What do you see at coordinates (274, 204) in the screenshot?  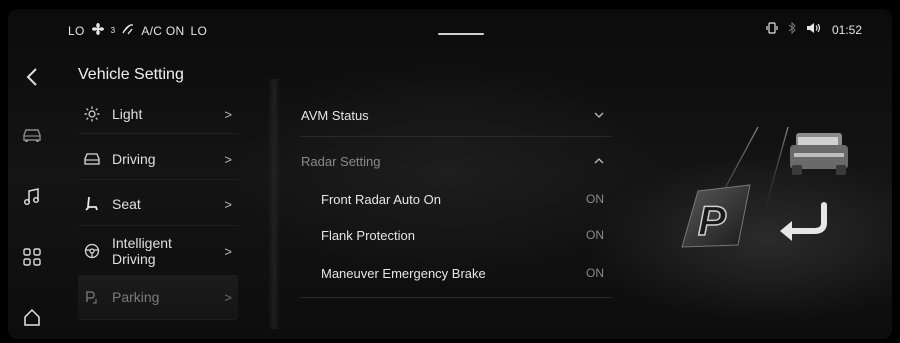 I see `panel-divider` at bounding box center [274, 204].